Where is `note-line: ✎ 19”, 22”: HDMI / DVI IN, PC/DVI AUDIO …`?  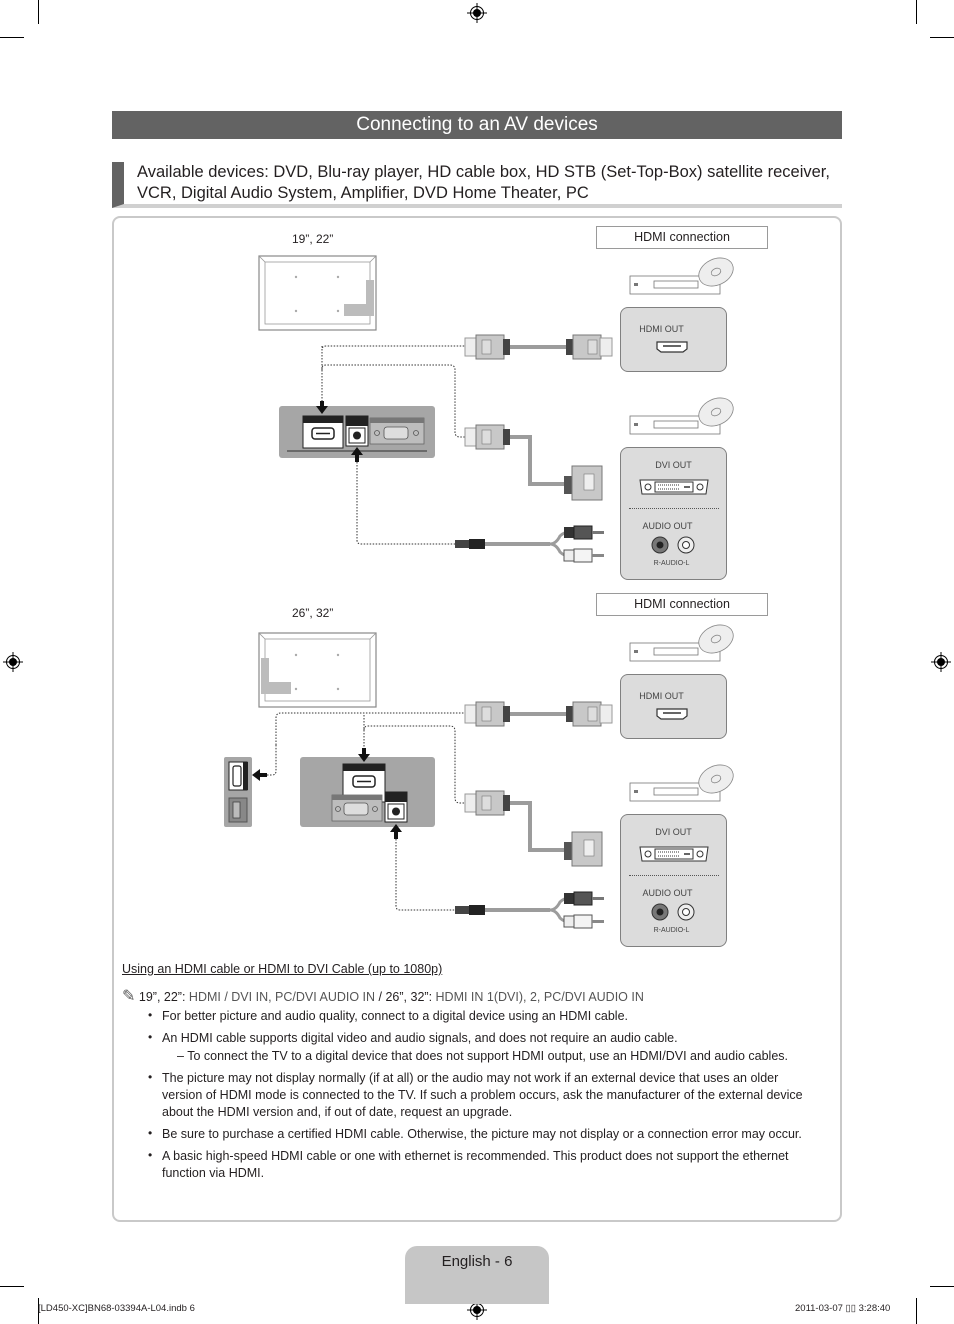
note-line: ✎ 19”, 22”: HDMI / DVI IN, PC/DVI AUDIO … is located at coordinates (383, 996).